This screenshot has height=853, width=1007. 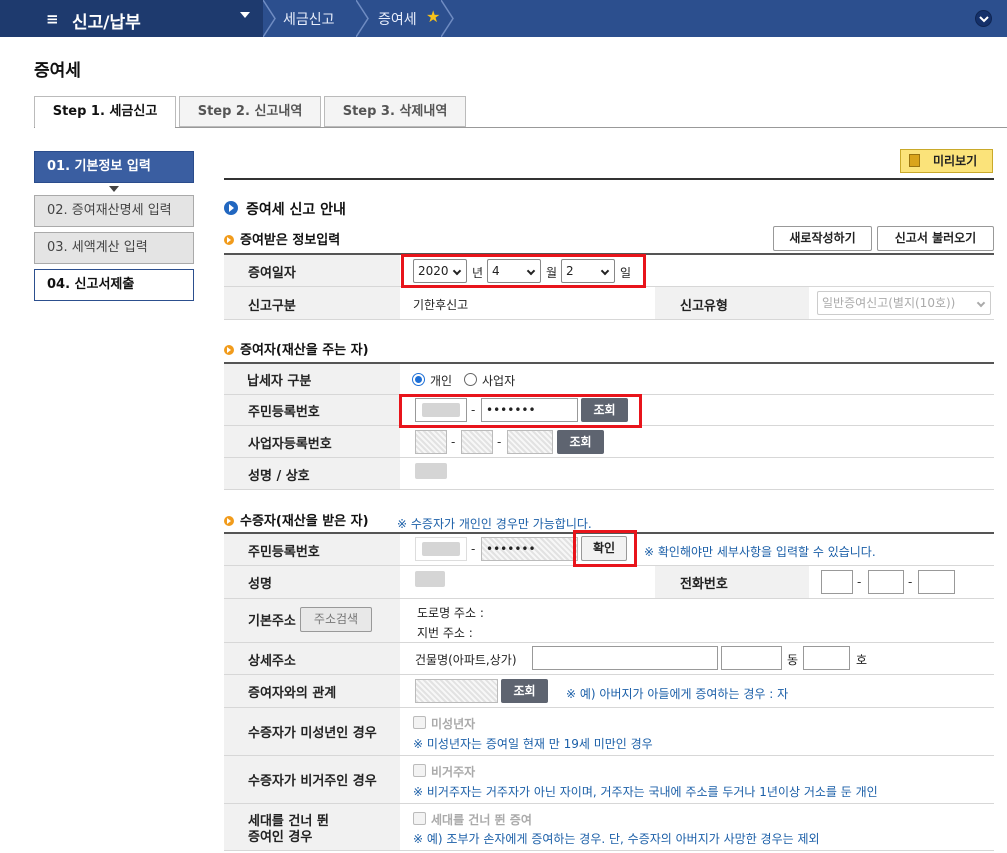 What do you see at coordinates (336, 619) in the screenshot?
I see `address-search-button: 주소검색` at bounding box center [336, 619].